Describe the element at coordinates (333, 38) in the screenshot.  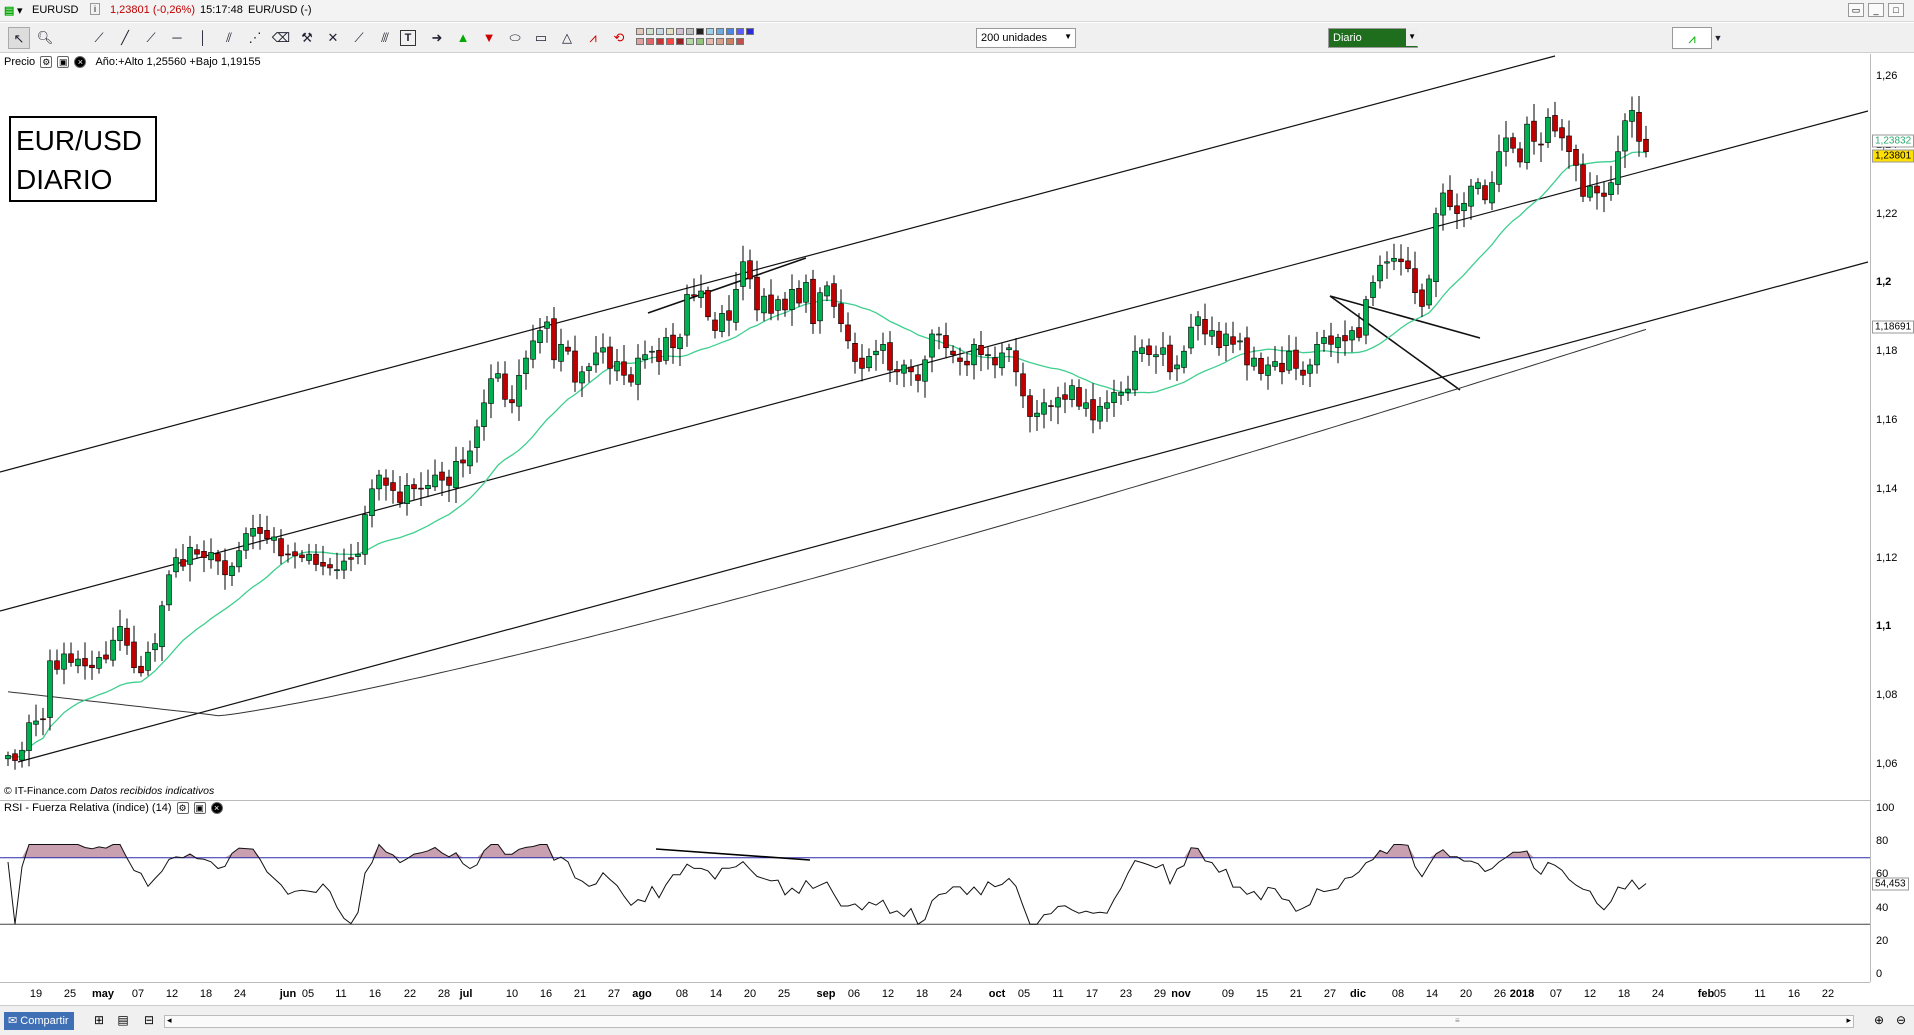
I see `cross-icon: ✕` at that location.